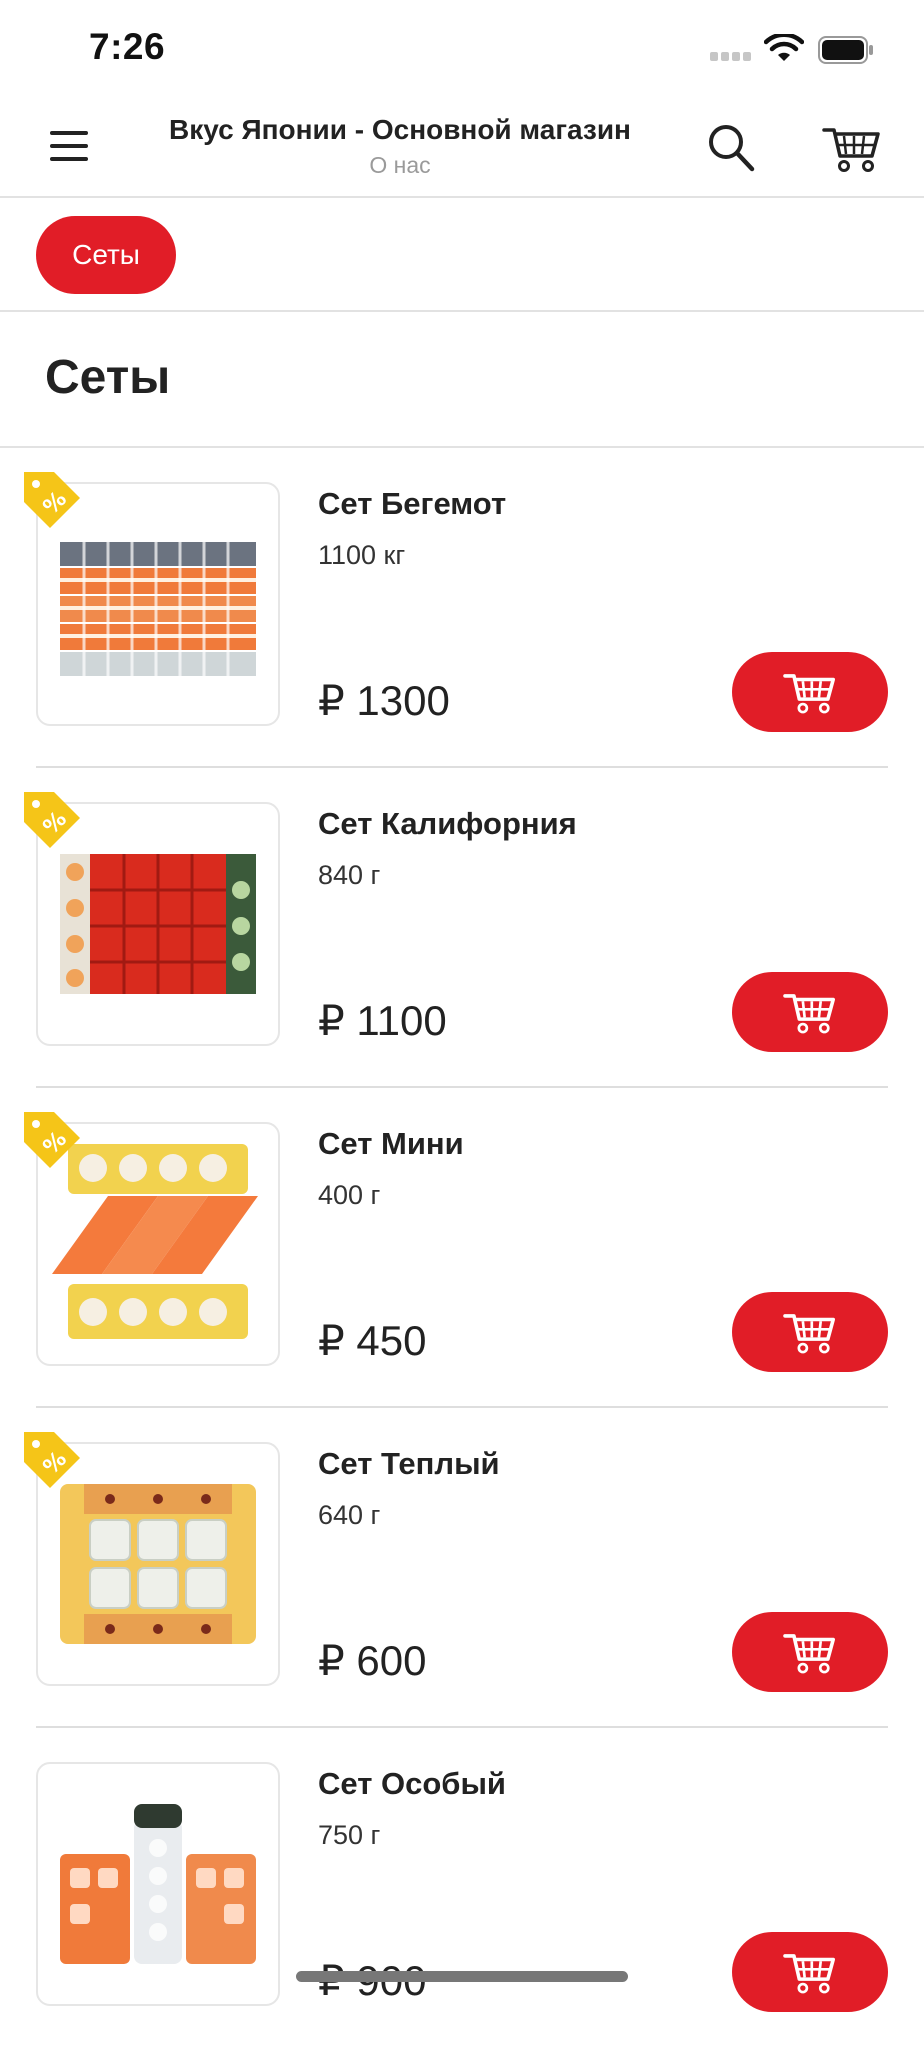  What do you see at coordinates (462, 255) in the screenshot?
I see `category-bar: Сеты` at bounding box center [462, 255].